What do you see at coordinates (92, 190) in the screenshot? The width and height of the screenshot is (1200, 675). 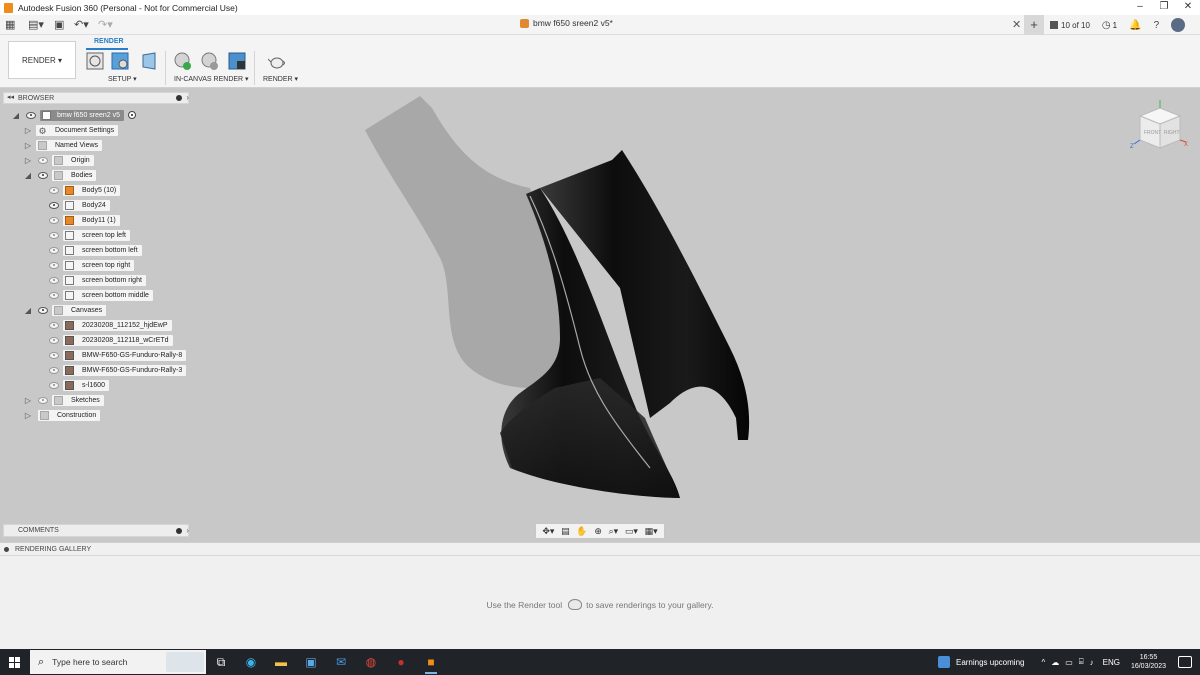 I see `body-node: Body5 (10)` at bounding box center [92, 190].